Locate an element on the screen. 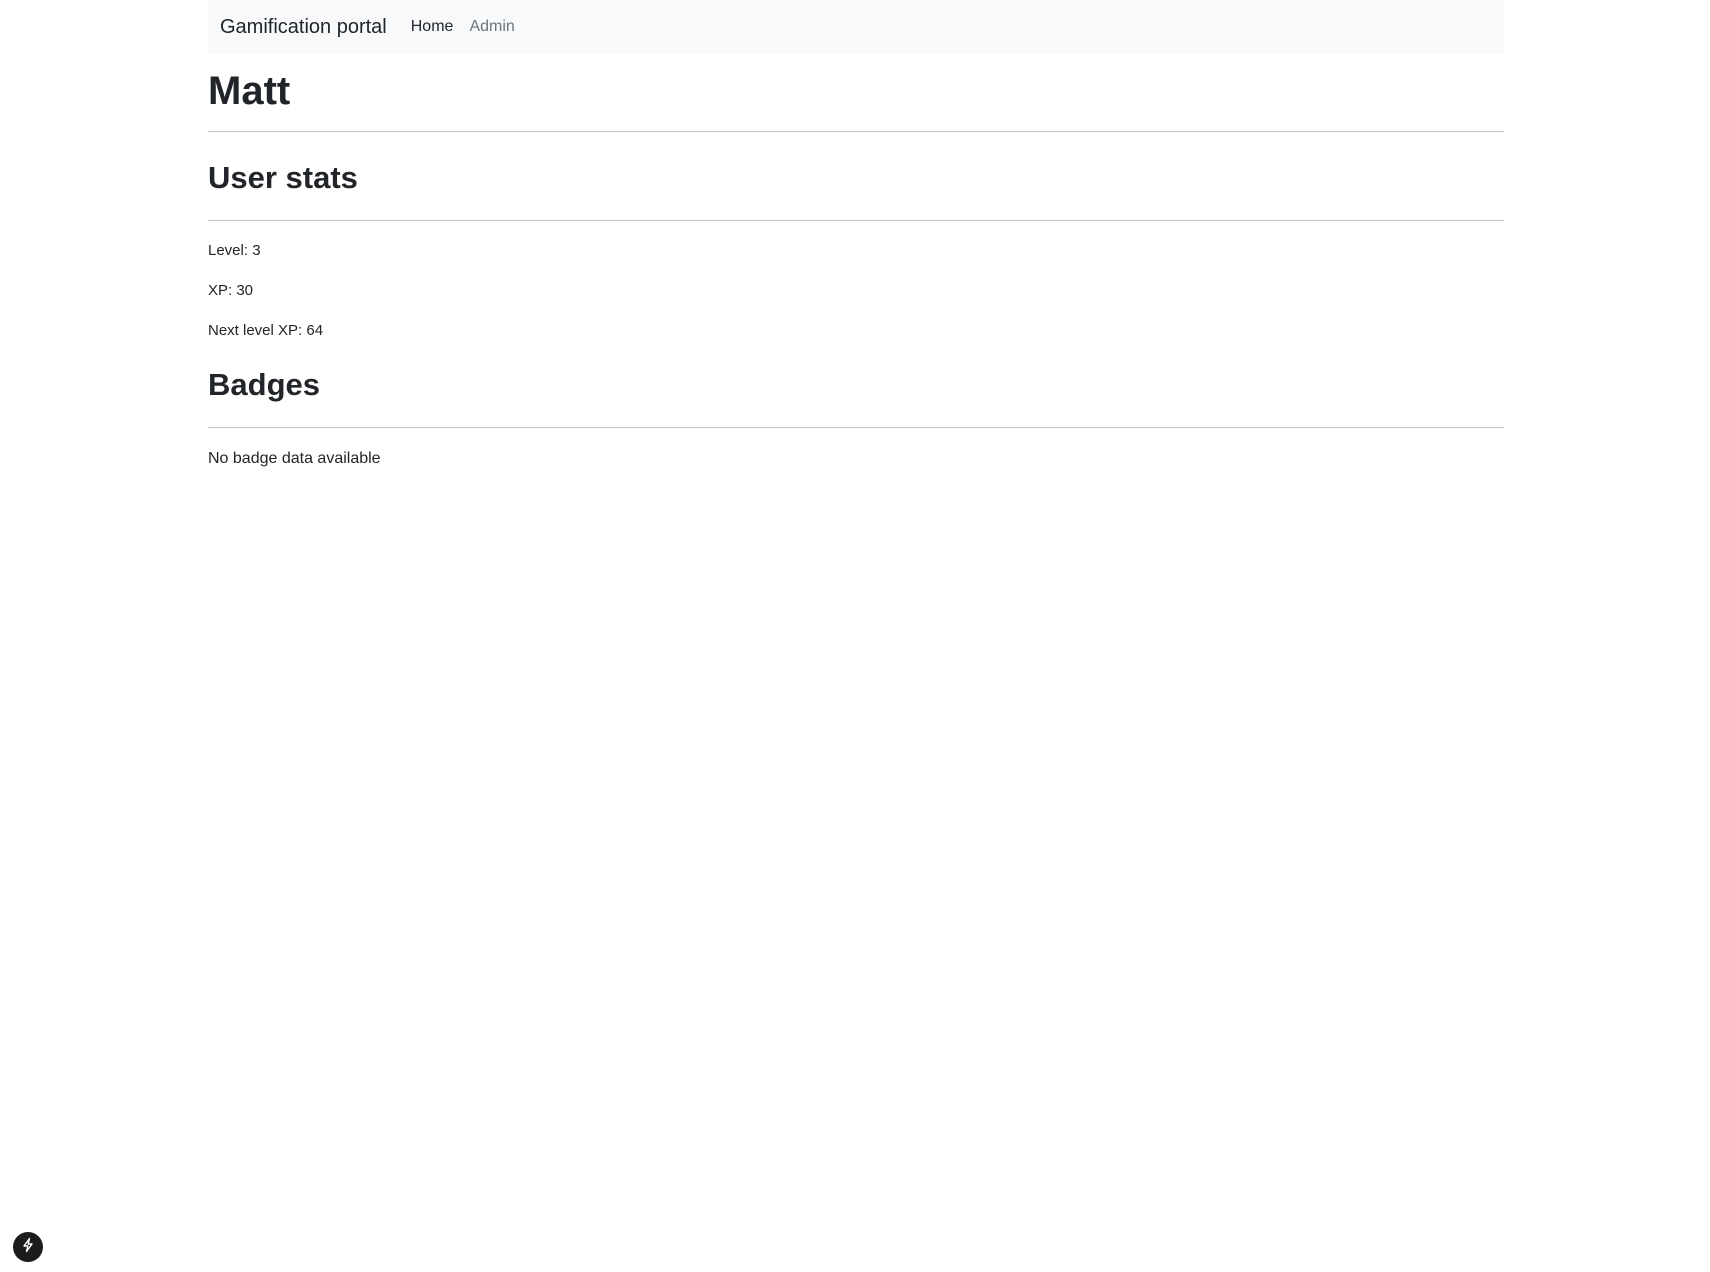 The width and height of the screenshot is (1710, 1272). badges-heading: Badges is located at coordinates (264, 384).